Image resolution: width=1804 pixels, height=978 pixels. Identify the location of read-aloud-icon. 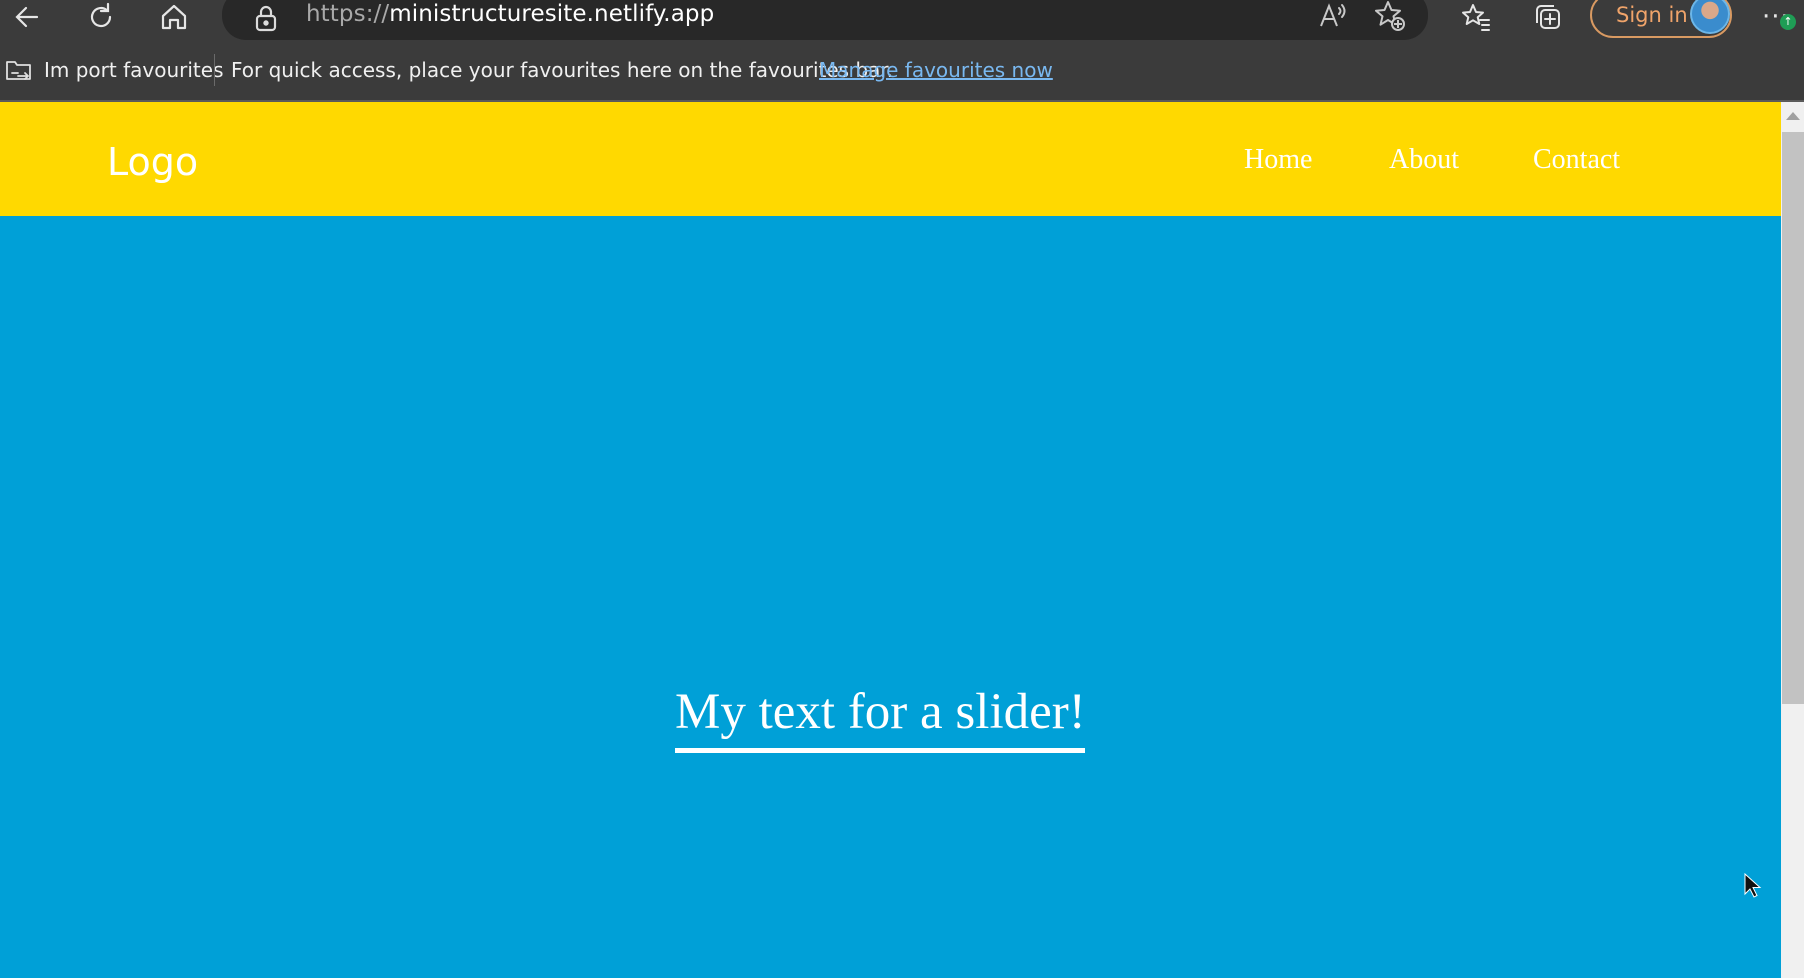
(1333, 17).